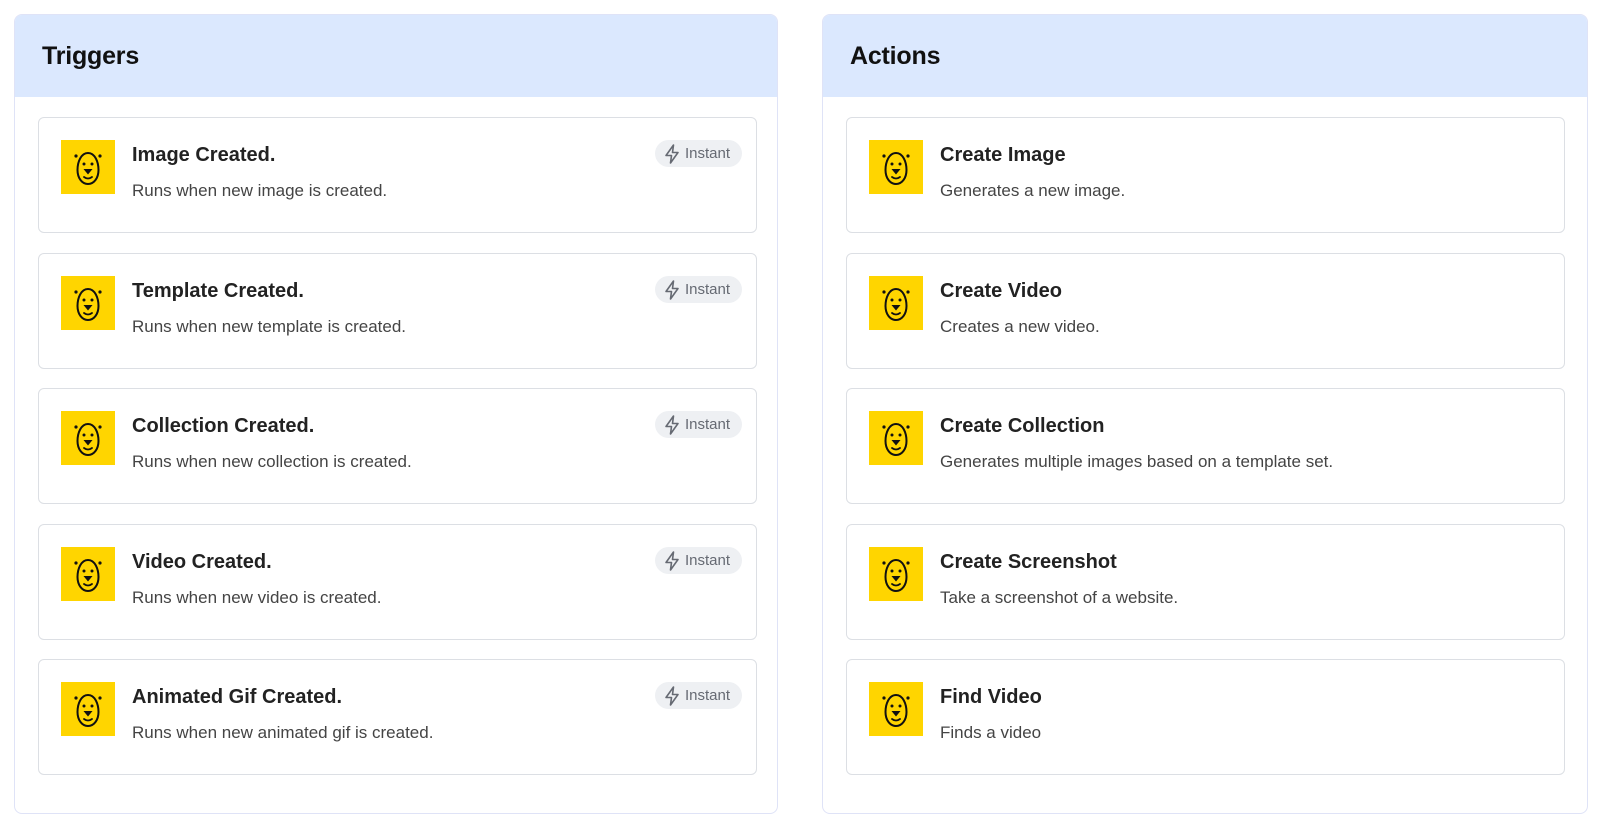 The image size is (1600, 814). What do you see at coordinates (1205, 56) in the screenshot?
I see `actions-header: Actions` at bounding box center [1205, 56].